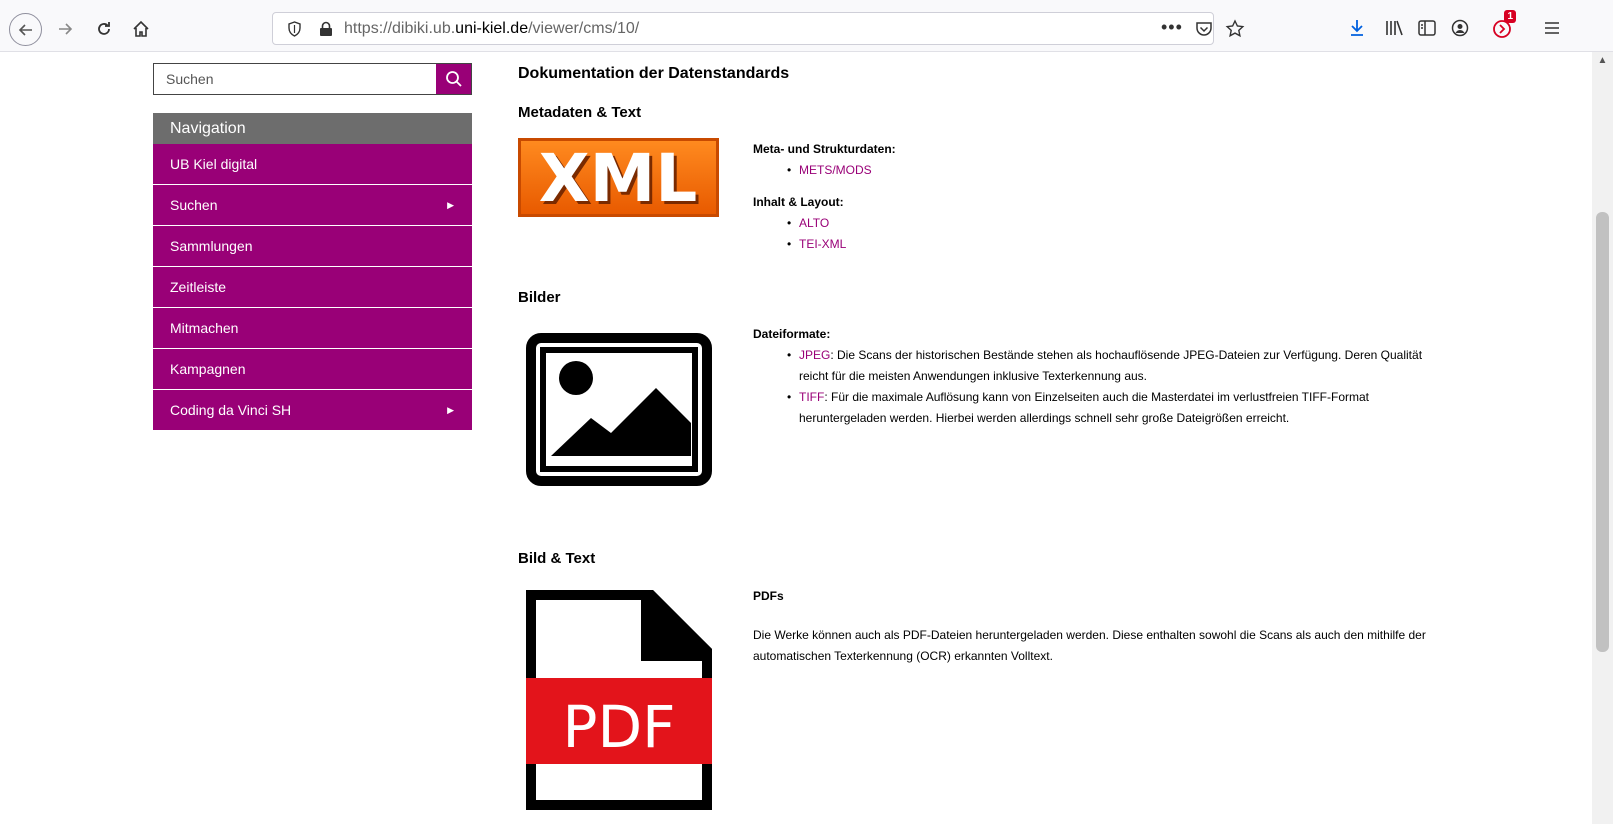  Describe the element at coordinates (214, 164) in the screenshot. I see `sidebar-item-label: UB Kiel digital` at that location.